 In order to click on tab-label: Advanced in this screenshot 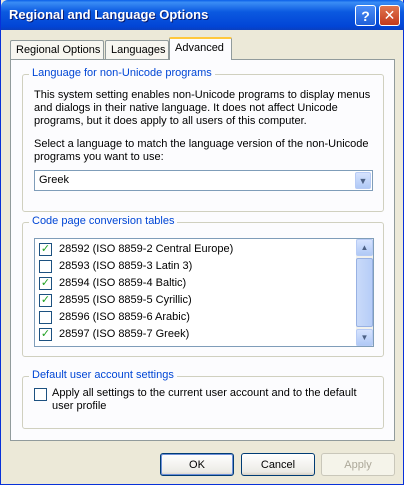, I will do `click(199, 48)`.